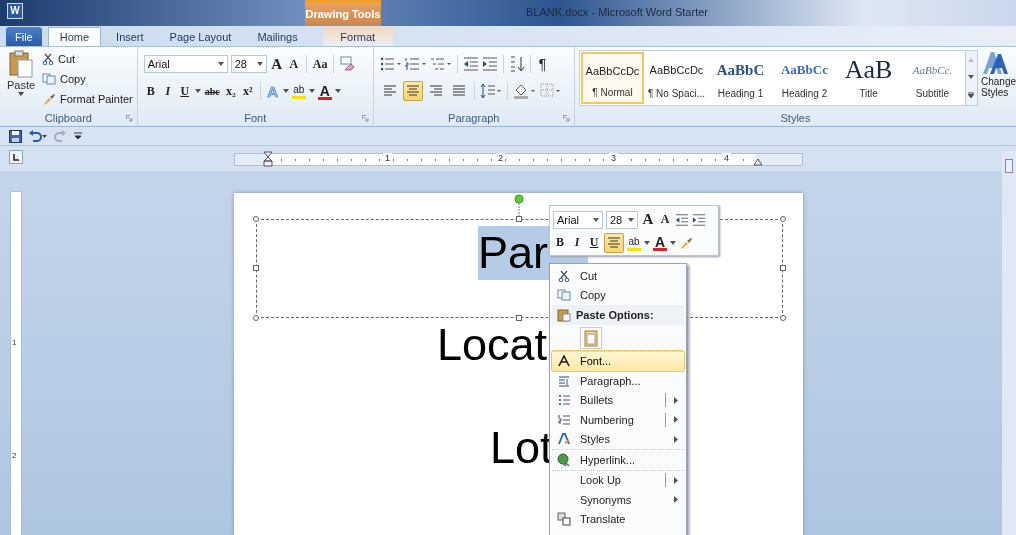 The image size is (1016, 535). What do you see at coordinates (618, 420) in the screenshot?
I see `menu-item: Numbering` at bounding box center [618, 420].